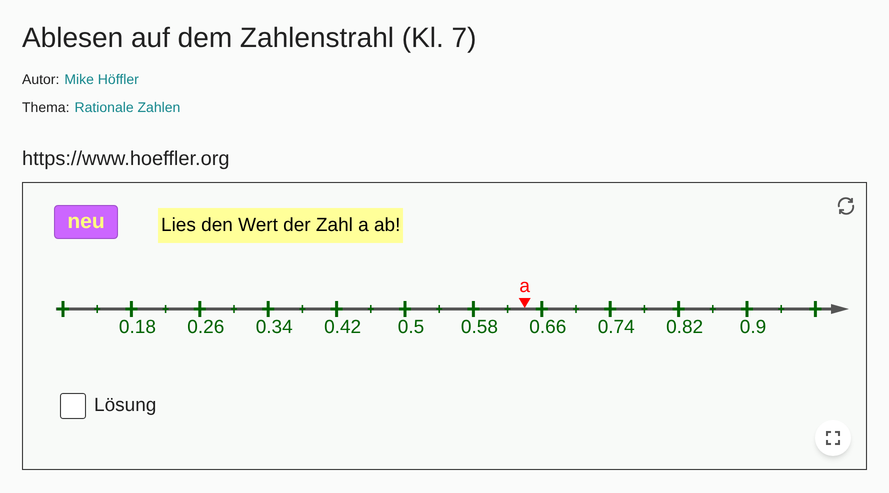 The width and height of the screenshot is (889, 493). I want to click on new-button: neu, so click(86, 222).